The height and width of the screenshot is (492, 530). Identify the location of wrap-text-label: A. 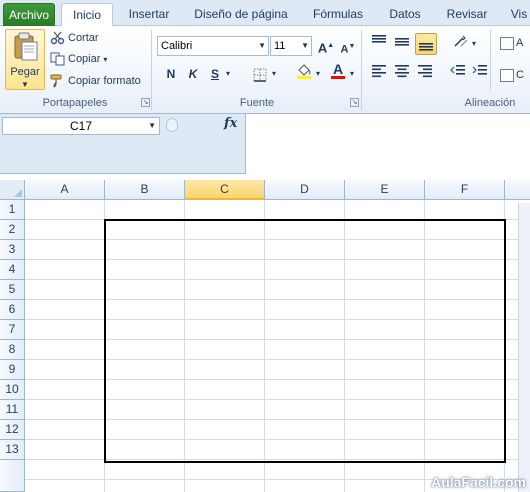
(520, 43).